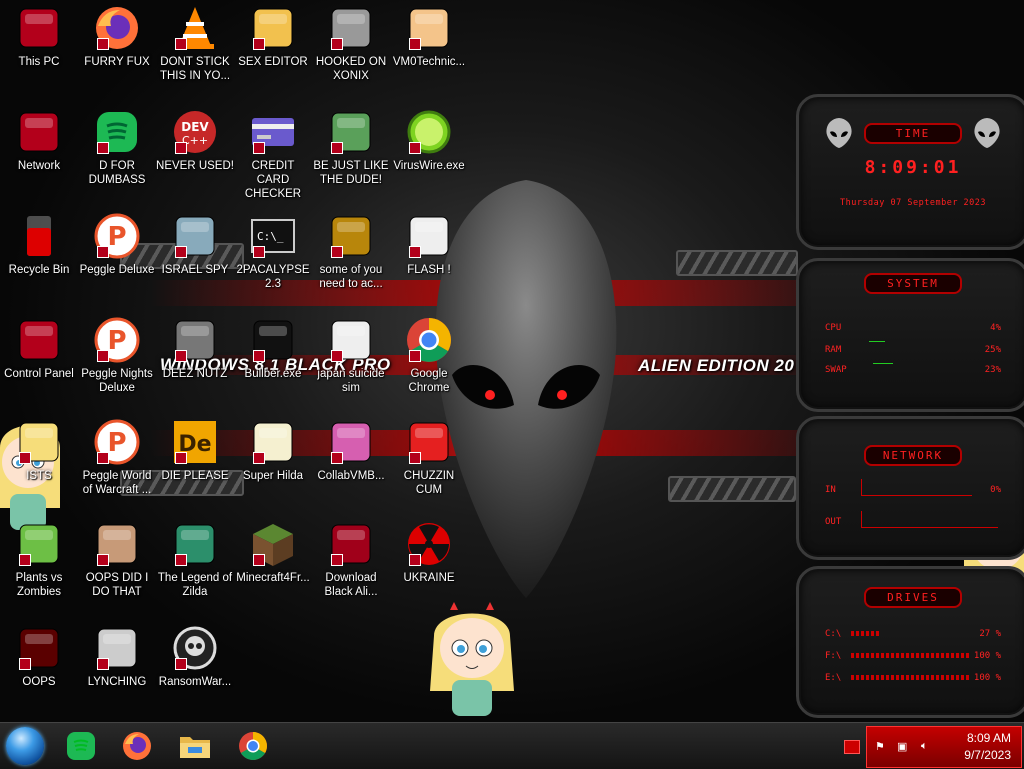 This screenshot has width=1024, height=769. What do you see at coordinates (944, 747) in the screenshot?
I see `system-tray: ⚑ ▣ 🔈︎ 8:09 AM 9/7/2023` at bounding box center [944, 747].